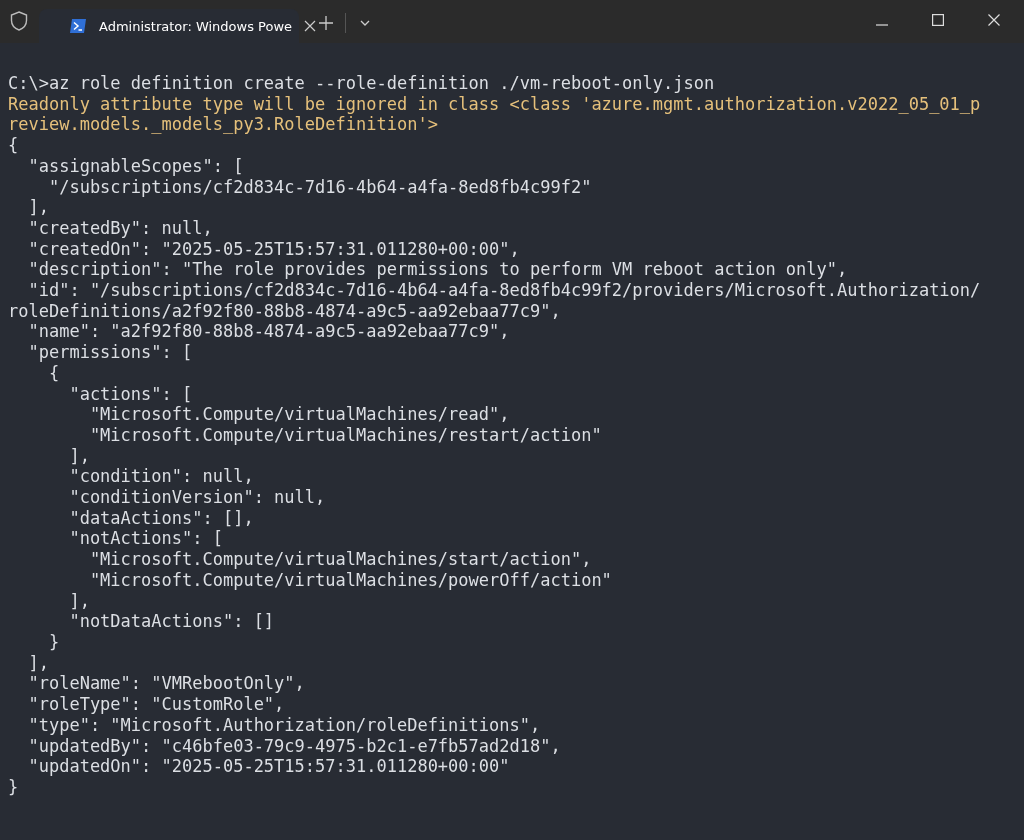 The height and width of the screenshot is (840, 1024). What do you see at coordinates (494, 104) in the screenshot?
I see `warning-line: Readonly attribute type will be ignored in class <class 'azure.mgmt.authorization.v2022_05_01_p` at bounding box center [494, 104].